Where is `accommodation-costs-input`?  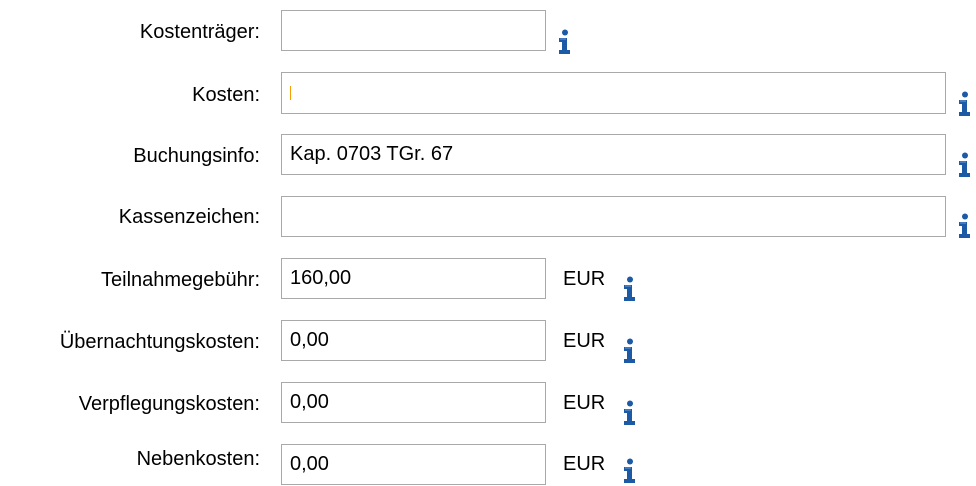
accommodation-costs-input is located at coordinates (413, 340).